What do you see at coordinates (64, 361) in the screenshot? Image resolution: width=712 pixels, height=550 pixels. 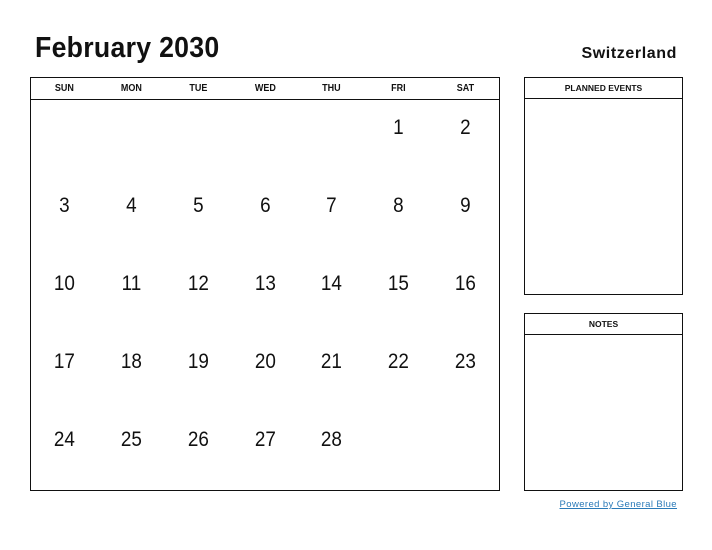 I see `day-cell: 17` at bounding box center [64, 361].